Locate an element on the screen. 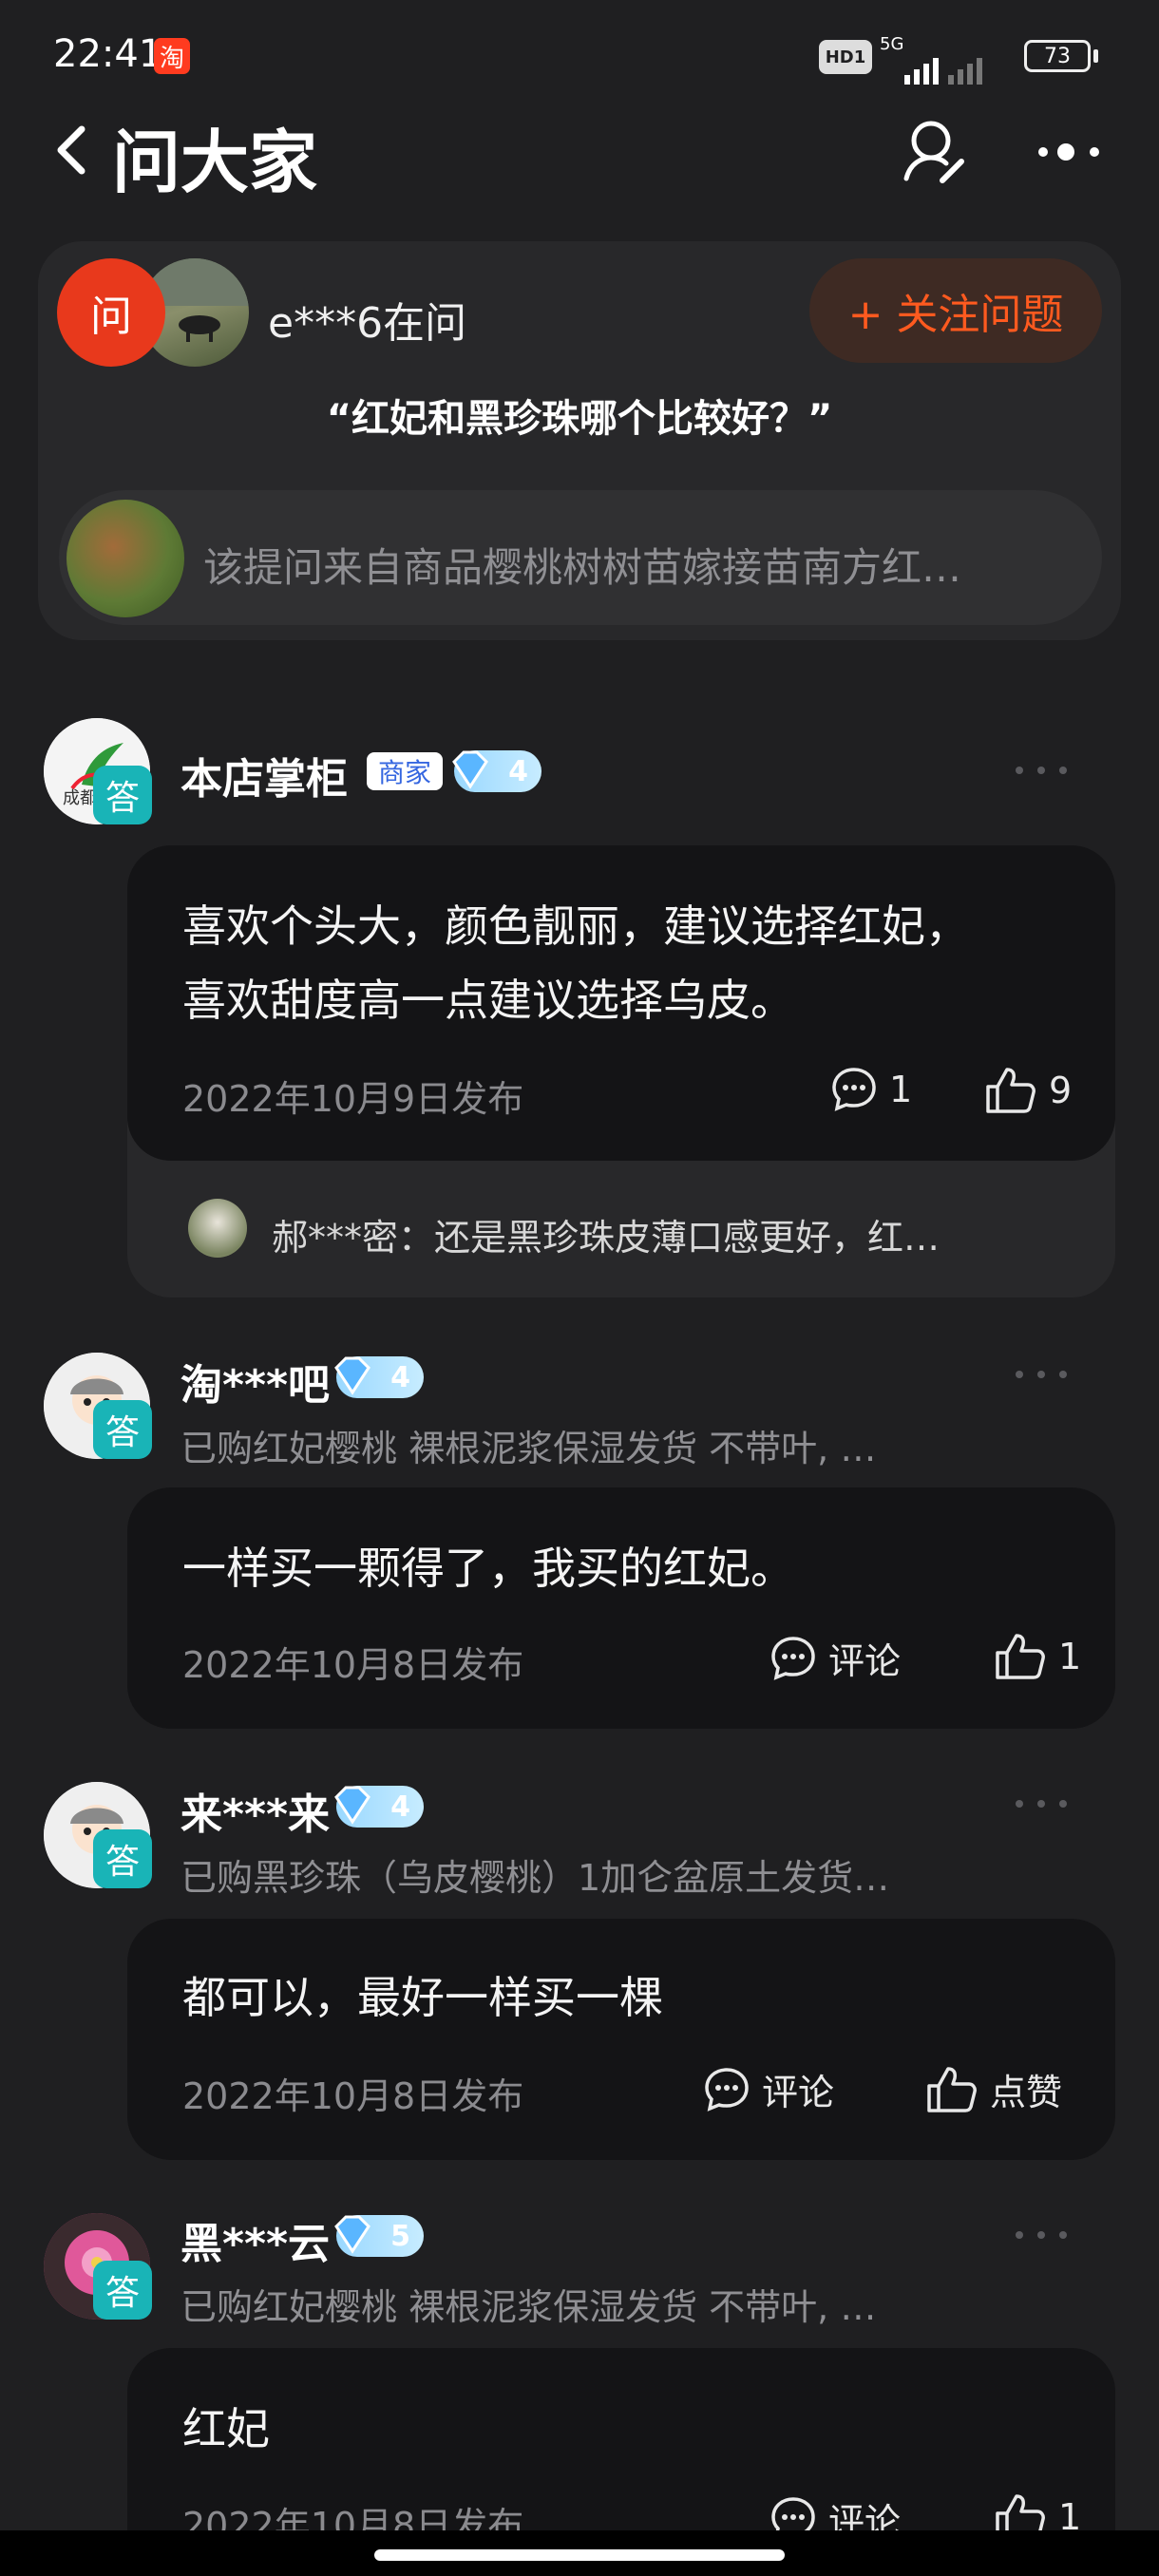 The height and width of the screenshot is (2576, 1159). like-count: 9 is located at coordinates (1061, 1090).